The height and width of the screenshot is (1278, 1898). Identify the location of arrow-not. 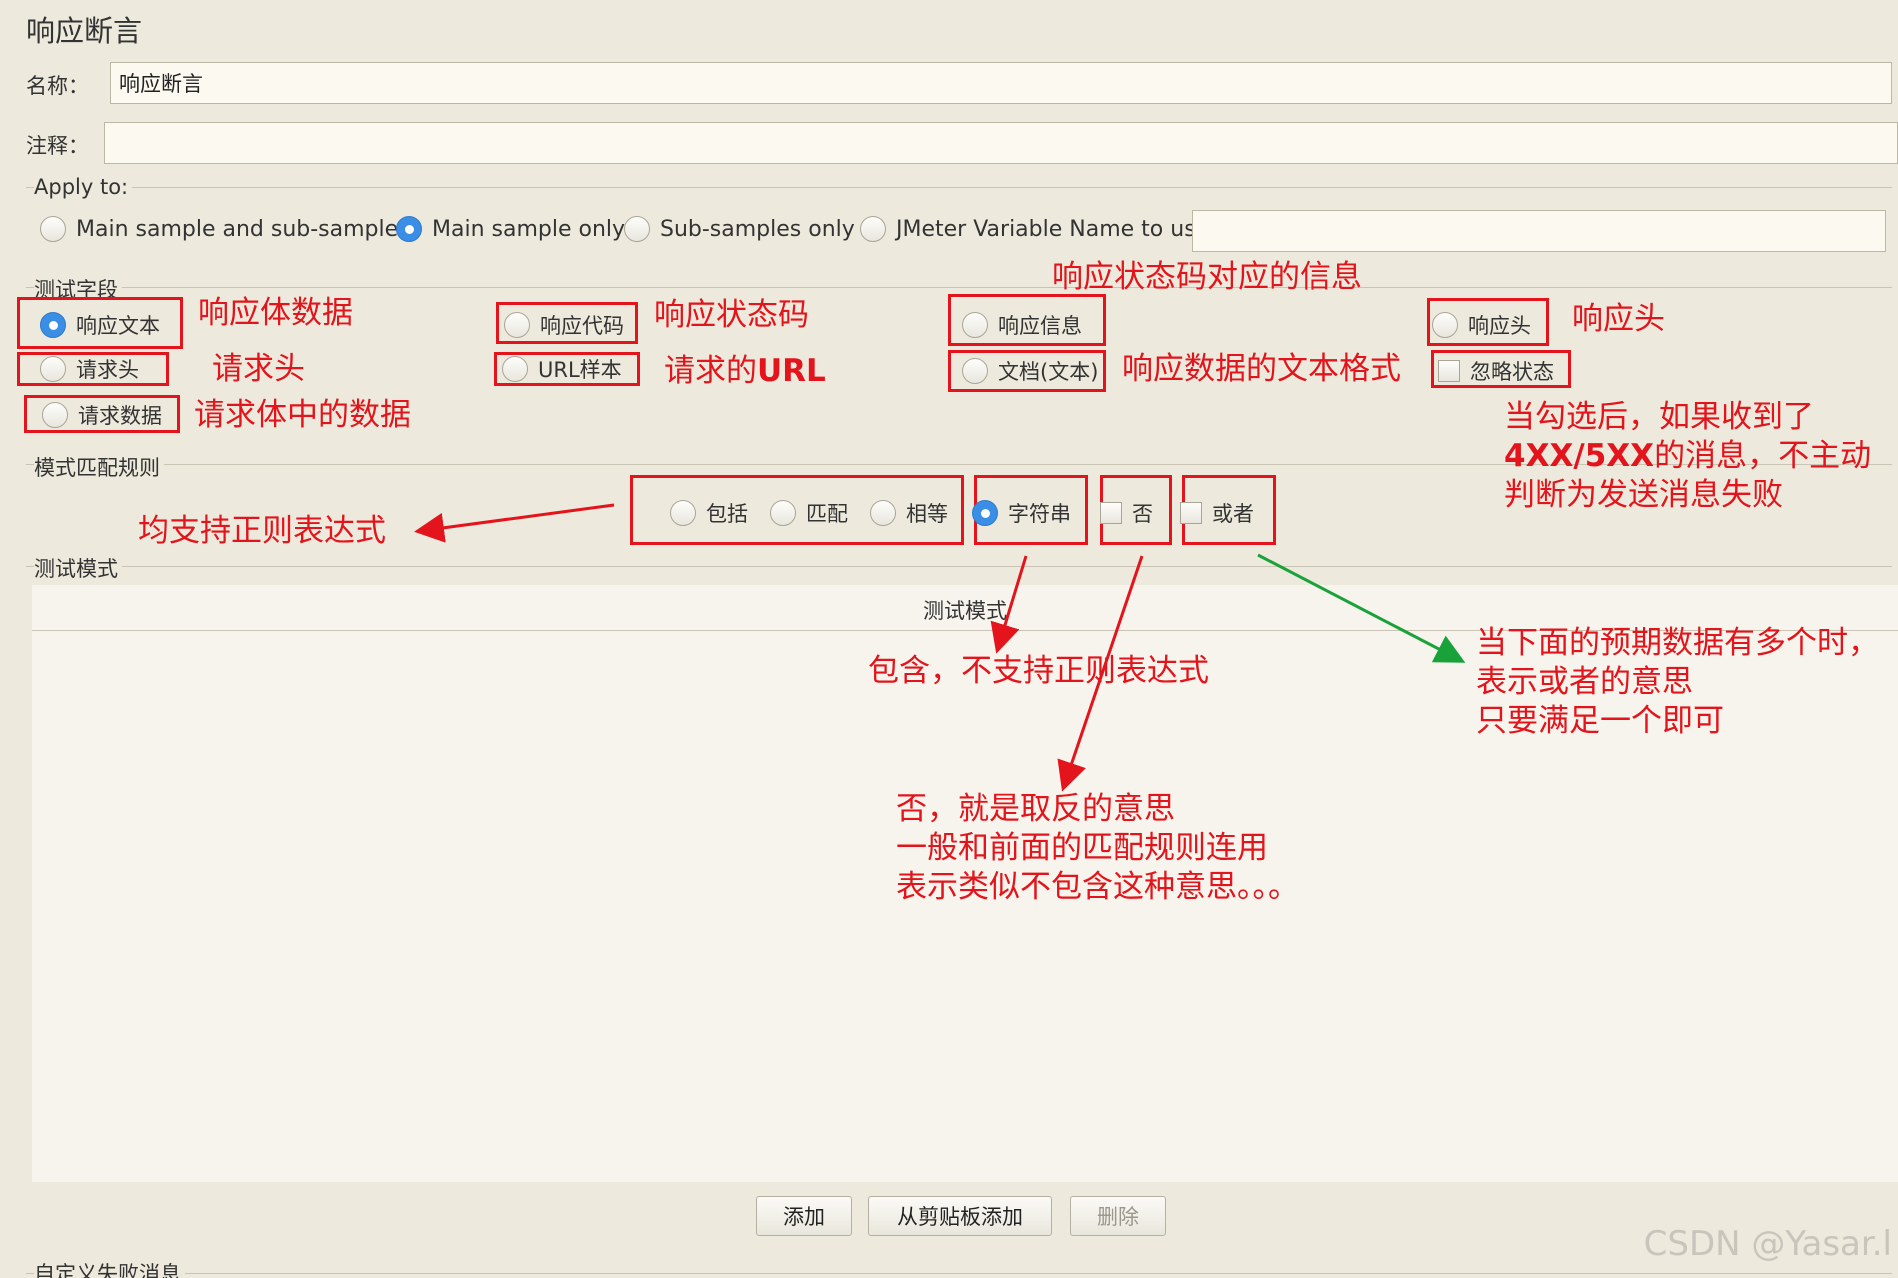
(1100, 673).